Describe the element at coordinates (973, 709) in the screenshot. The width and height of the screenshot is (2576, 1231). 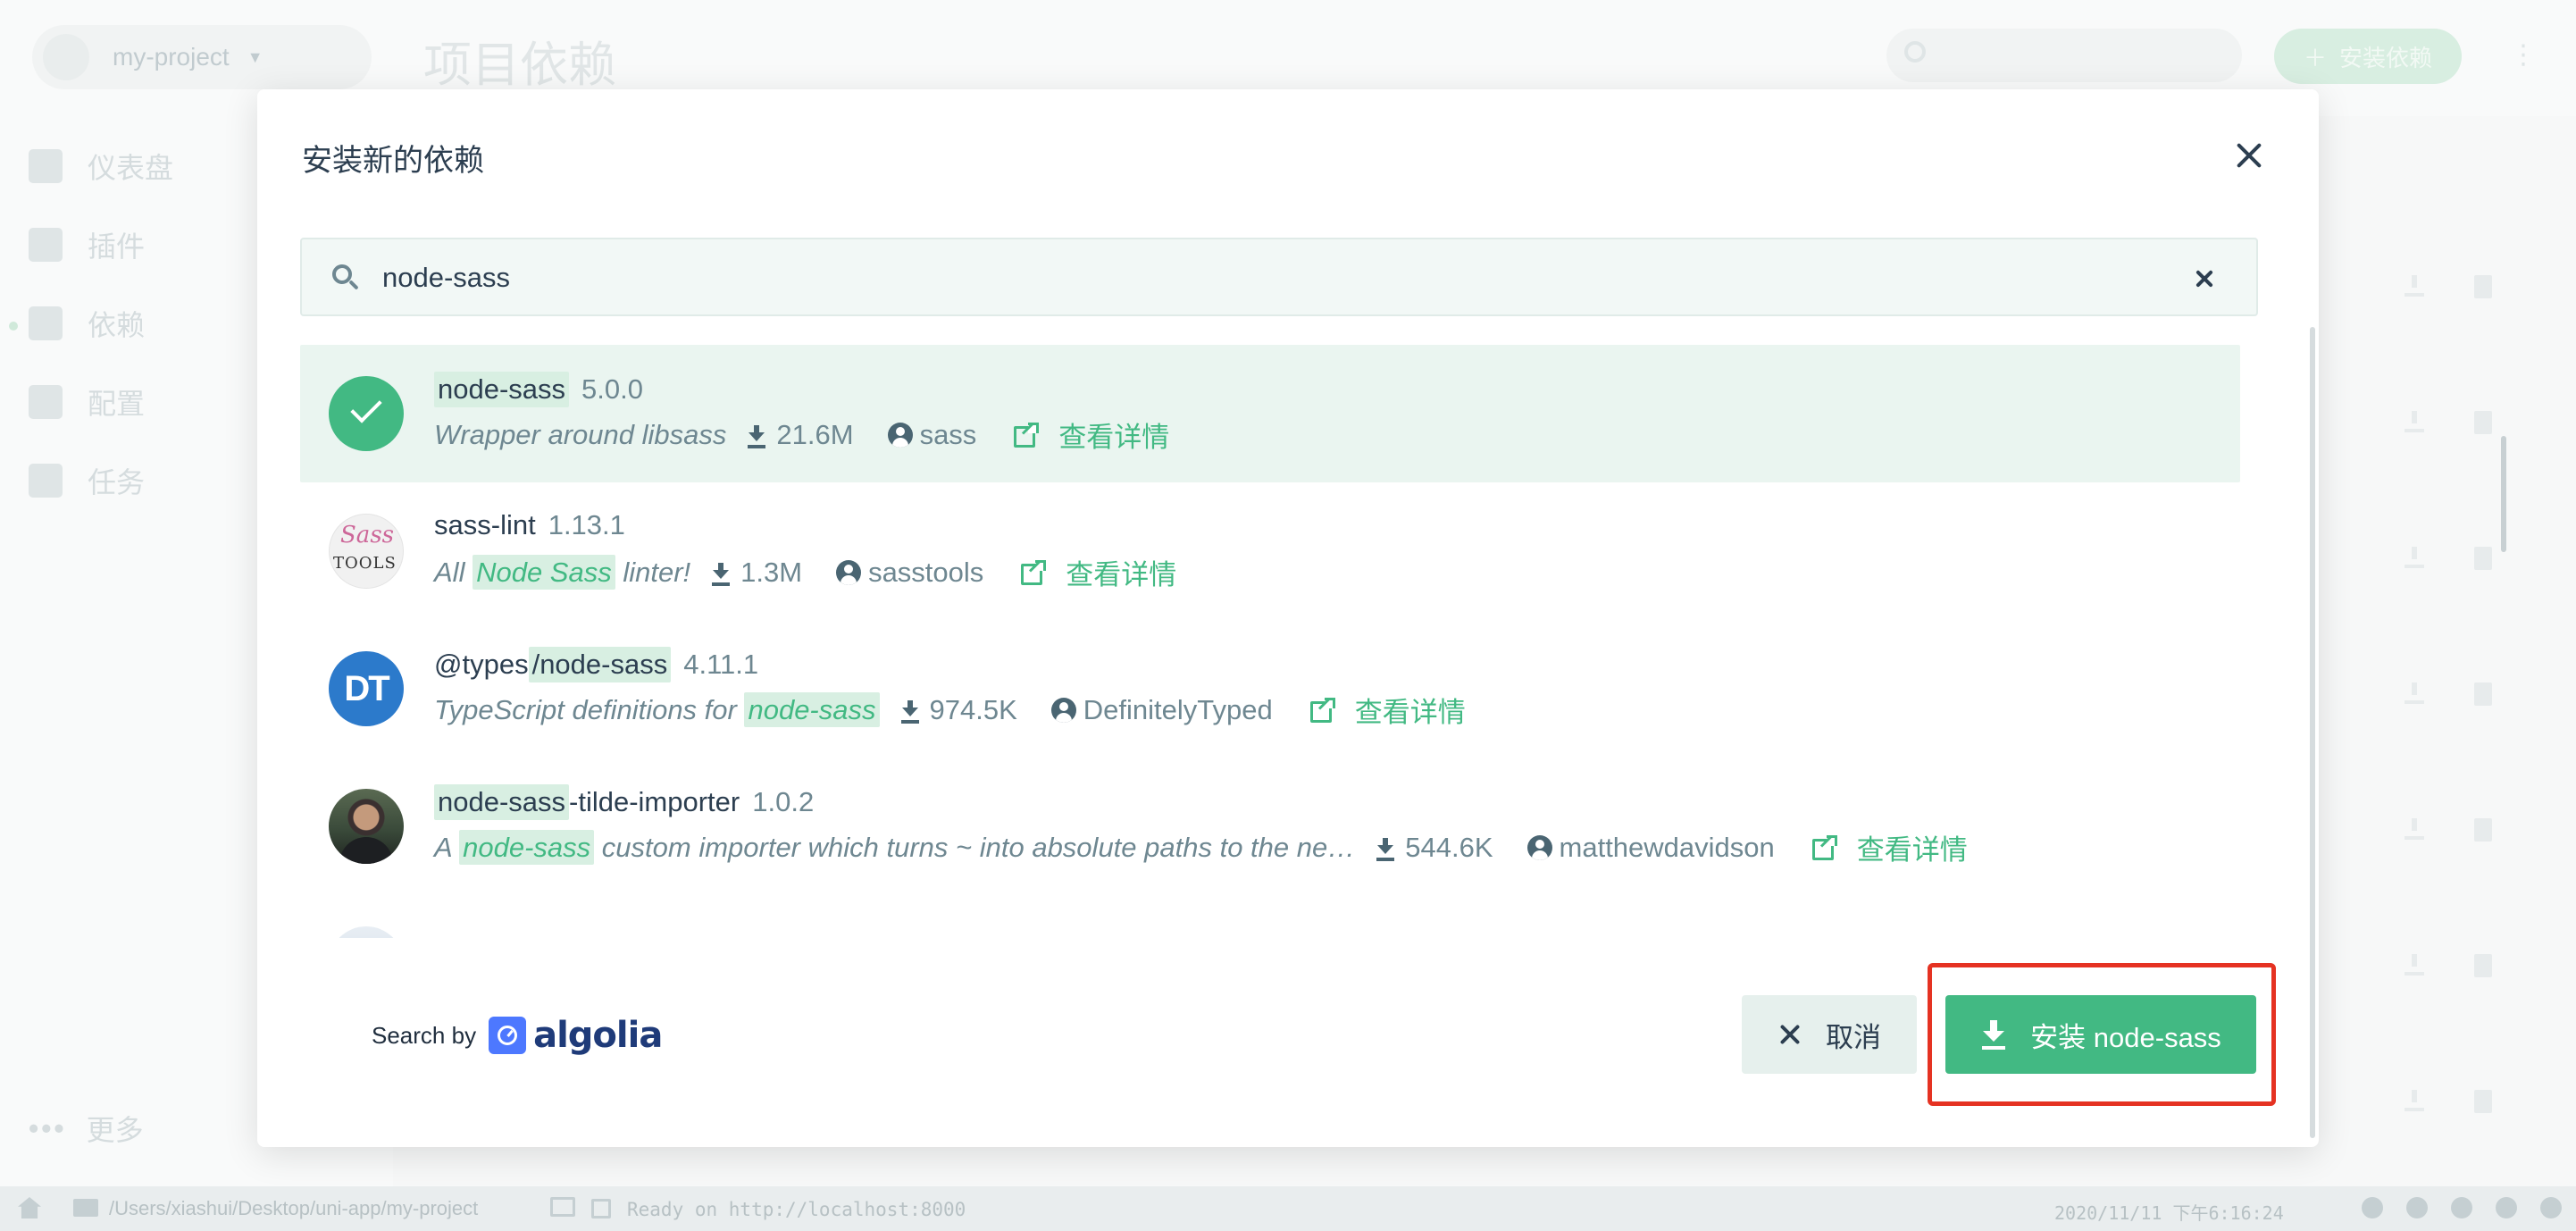
I see `download-count: 974.5K` at that location.